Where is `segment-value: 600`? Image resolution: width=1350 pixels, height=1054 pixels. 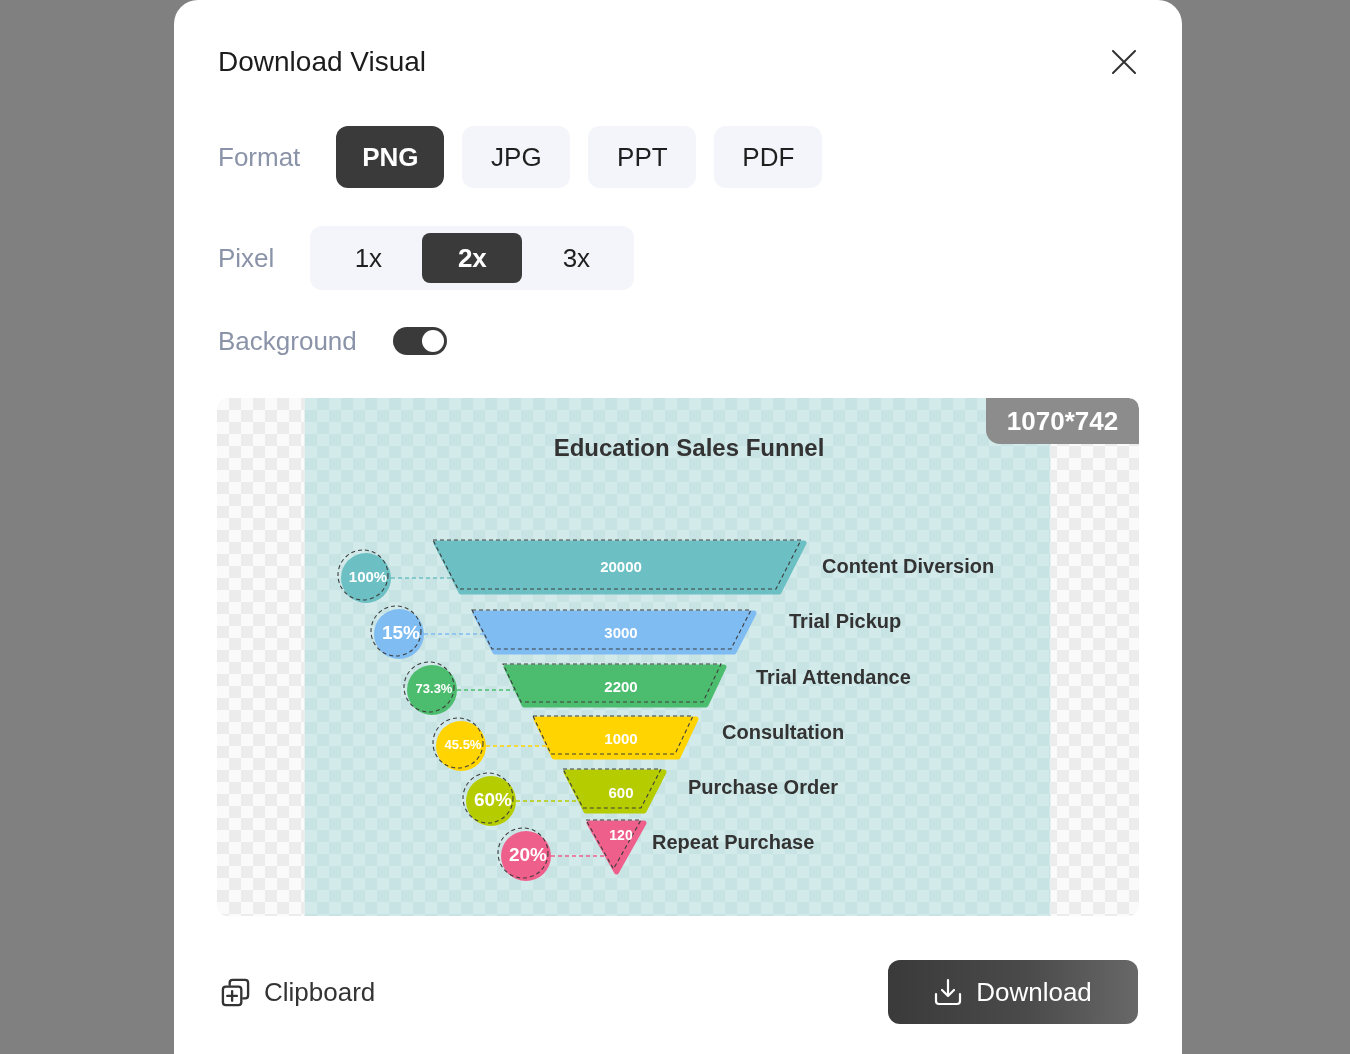
segment-value: 600 is located at coordinates (621, 792).